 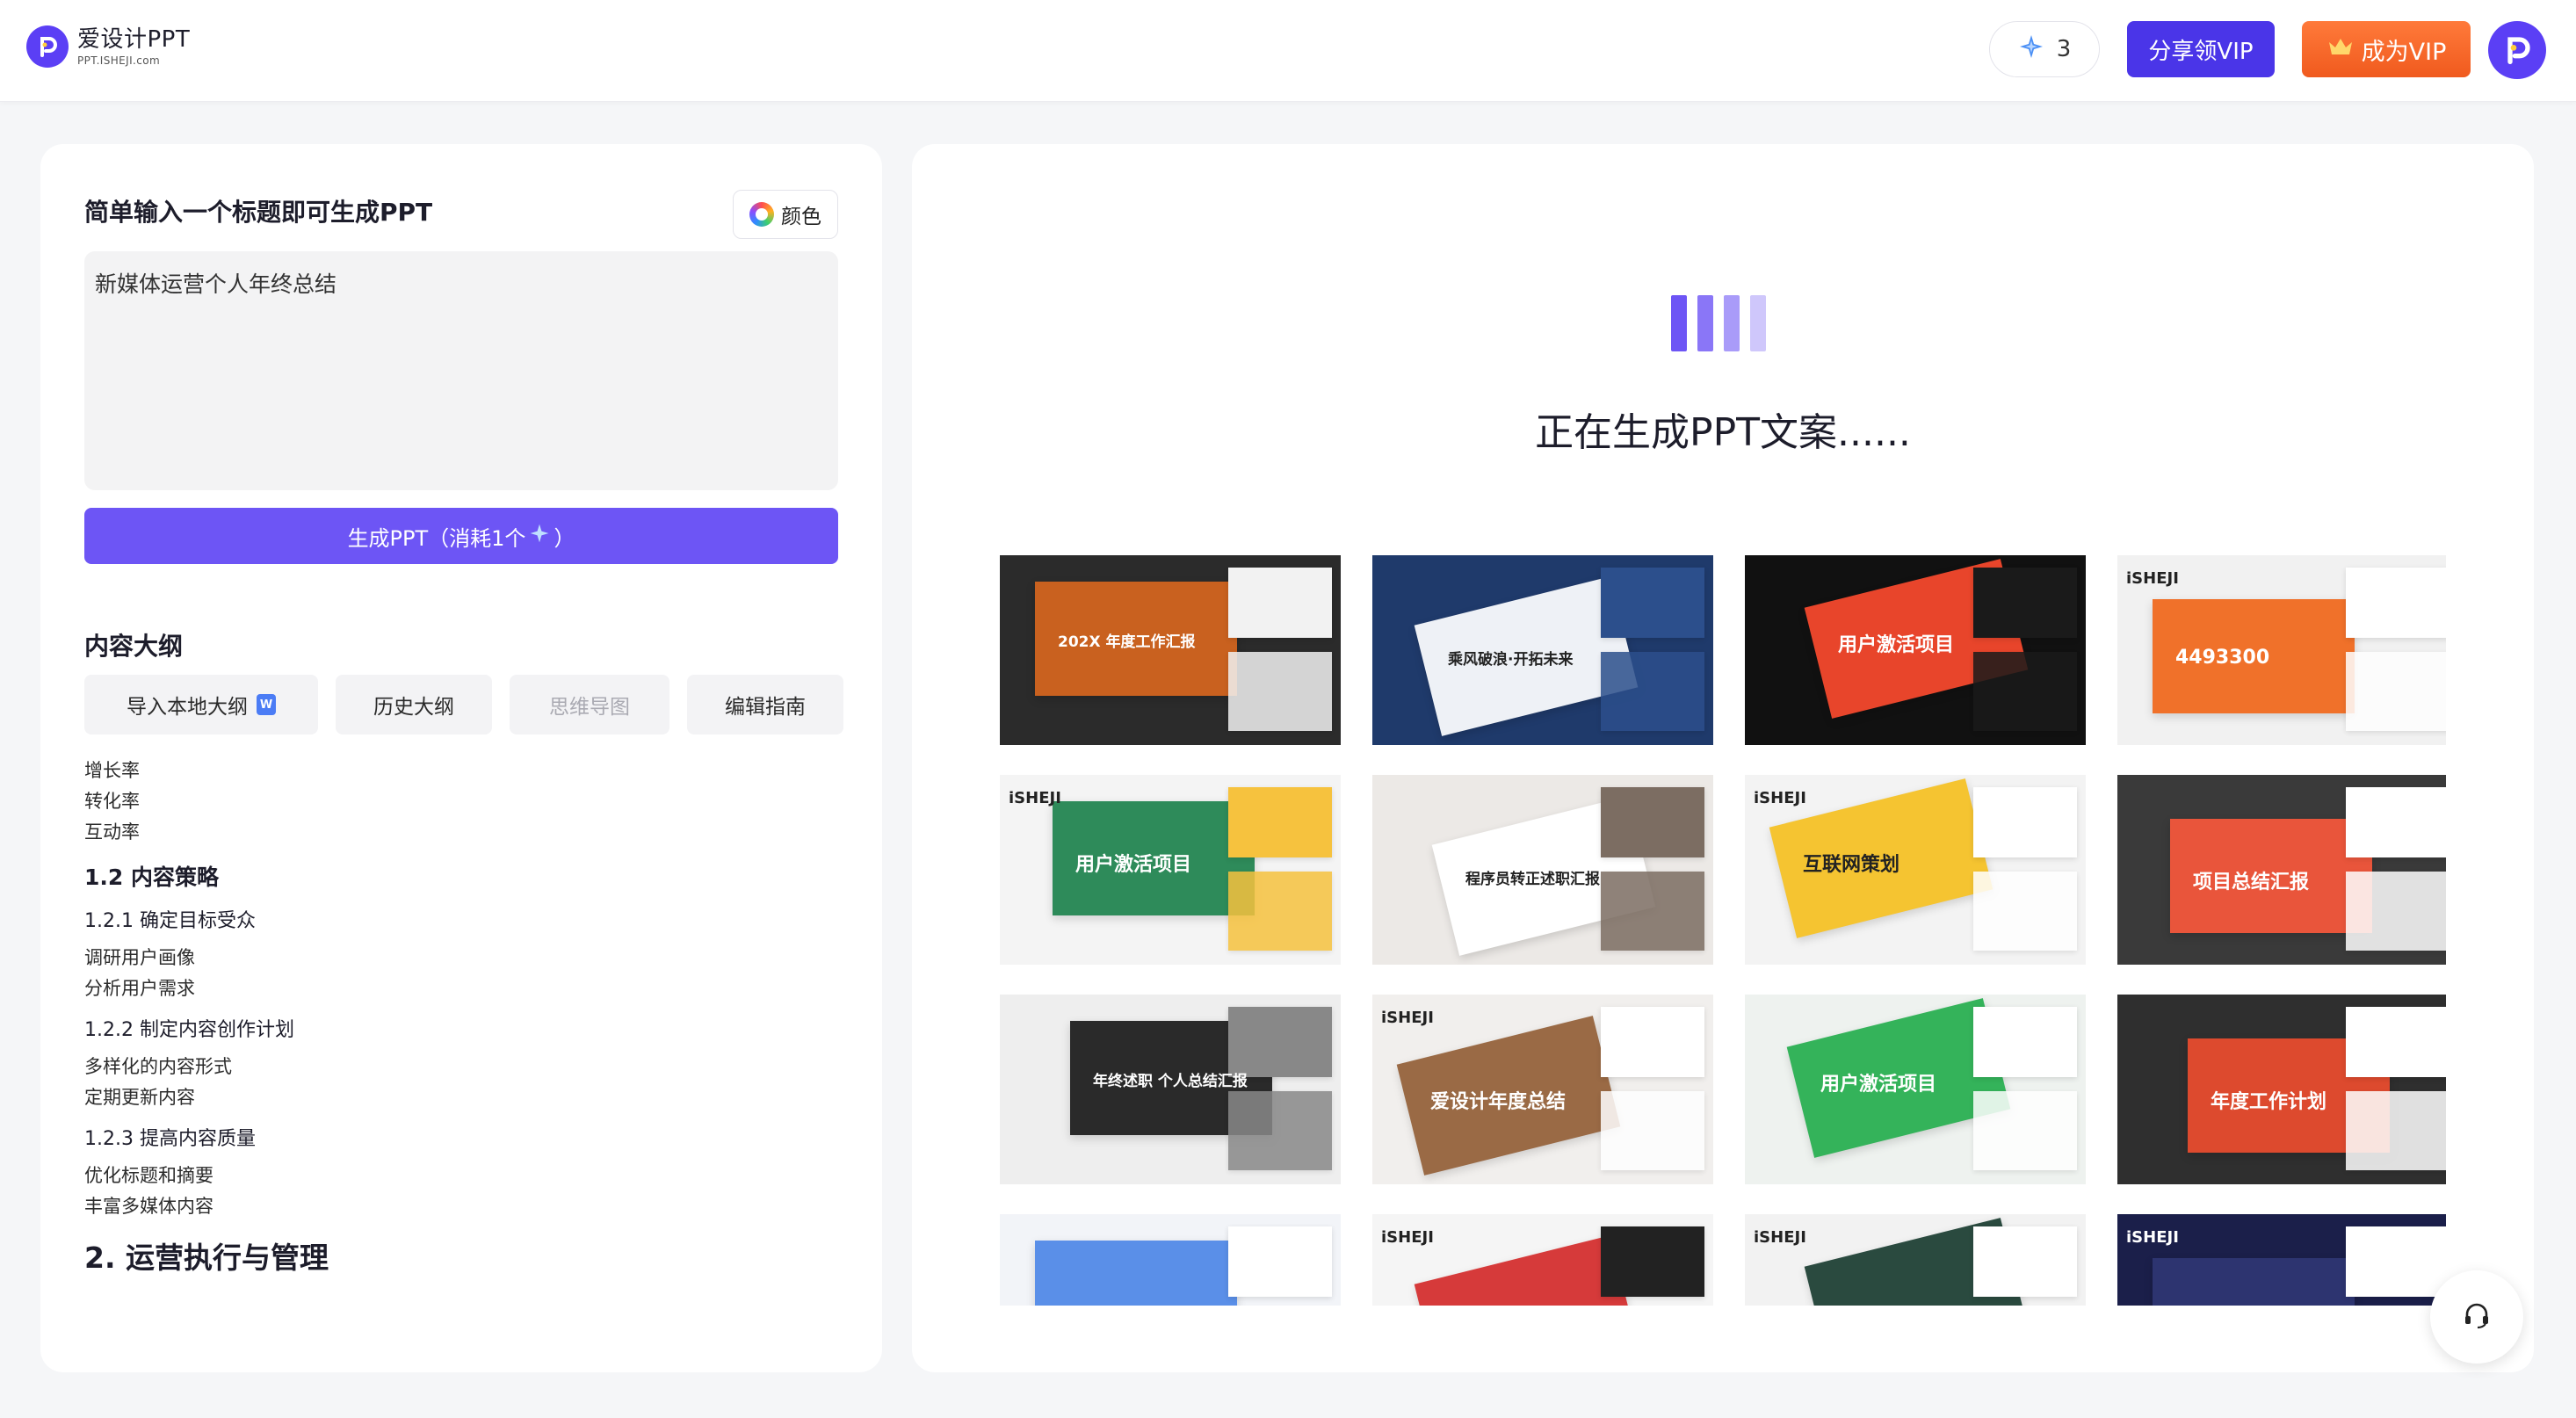 What do you see at coordinates (266, 704) in the screenshot?
I see `word-icon: W` at bounding box center [266, 704].